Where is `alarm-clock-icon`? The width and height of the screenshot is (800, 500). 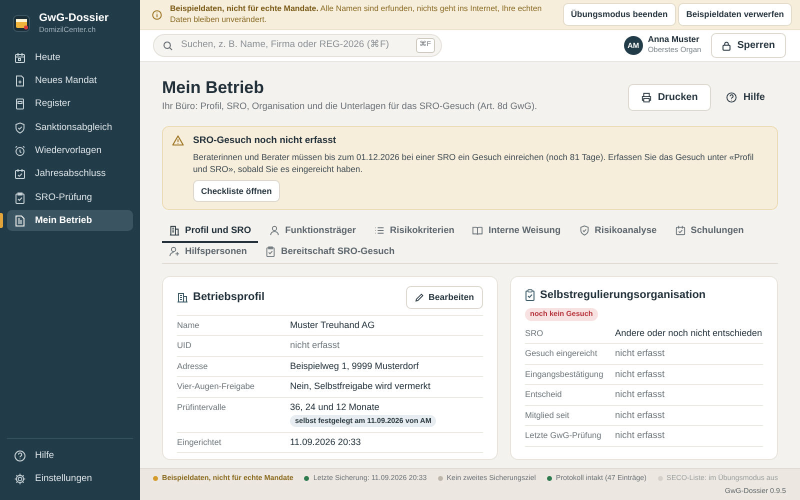 alarm-clock-icon is located at coordinates (20, 151).